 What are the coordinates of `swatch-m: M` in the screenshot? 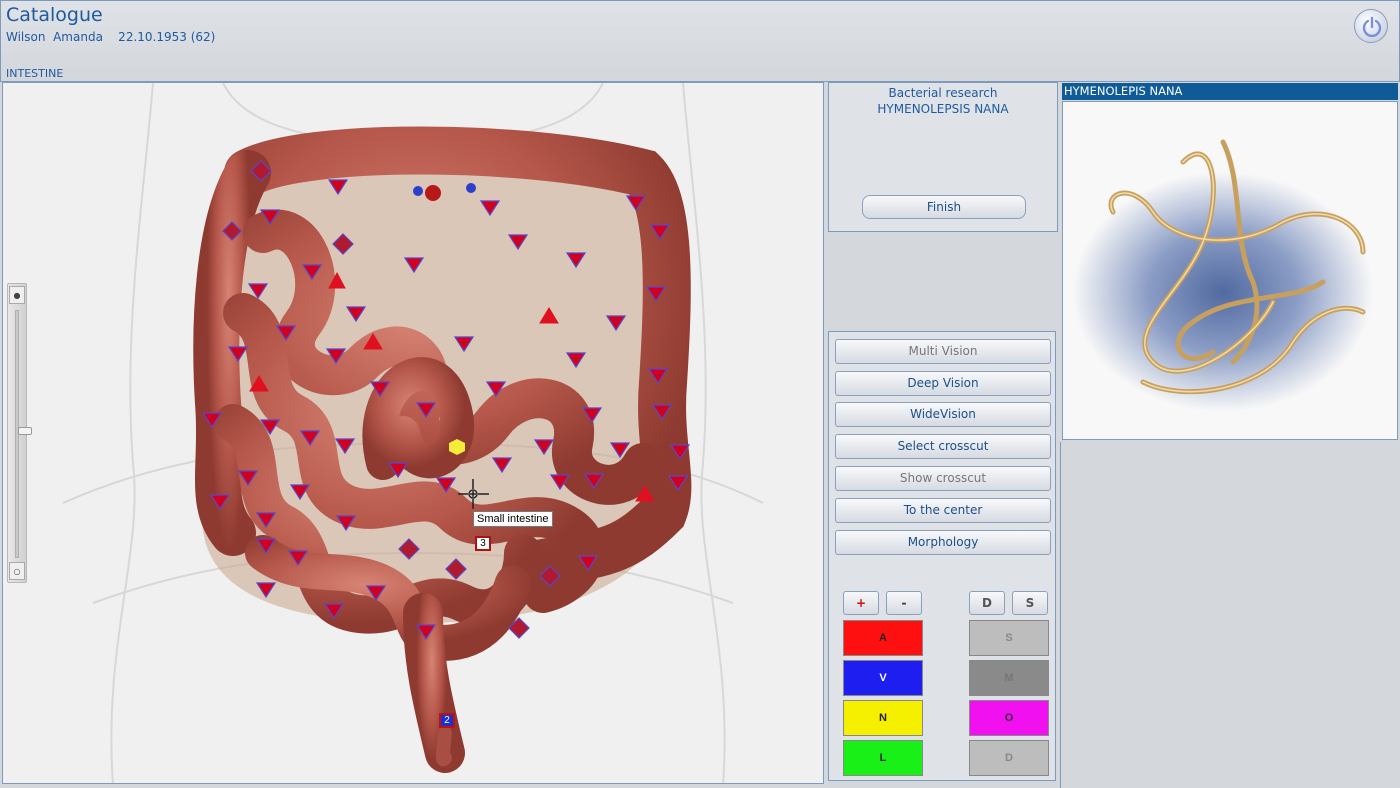 It's located at (1009, 678).